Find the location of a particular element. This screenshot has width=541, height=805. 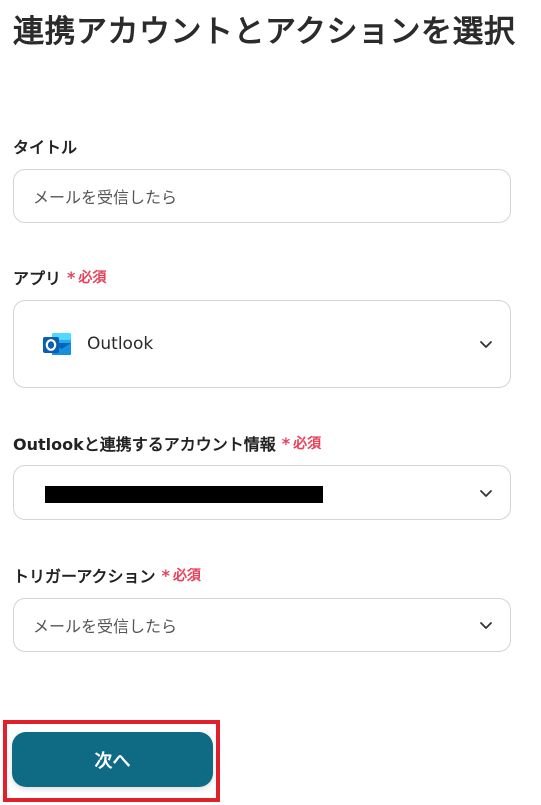

trigger-field-label: トリガーアクション * 必須 is located at coordinates (107, 575).